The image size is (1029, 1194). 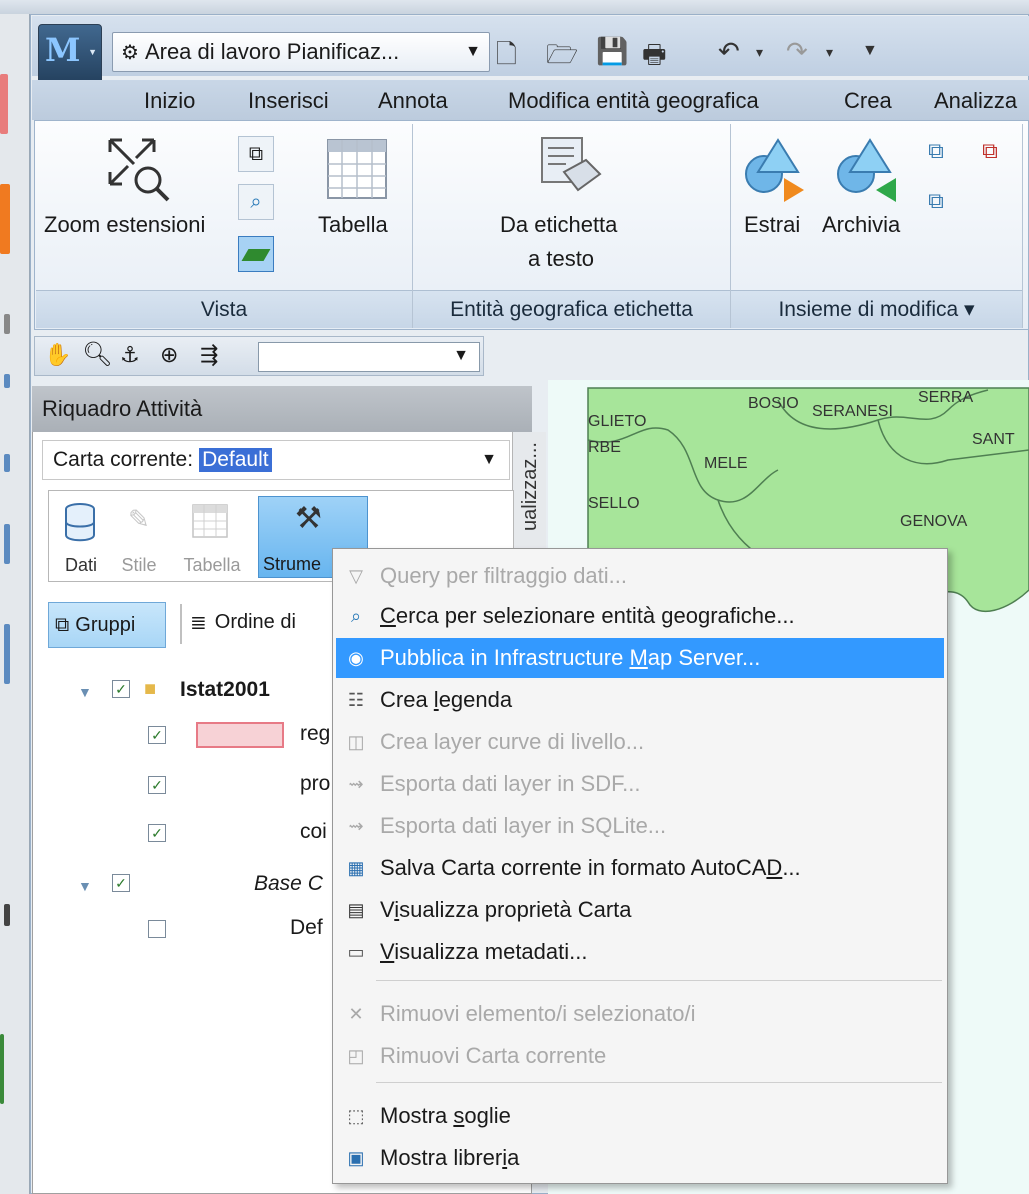 I want to click on edit-set-remove-icon: ⧉, so click(x=990, y=155).